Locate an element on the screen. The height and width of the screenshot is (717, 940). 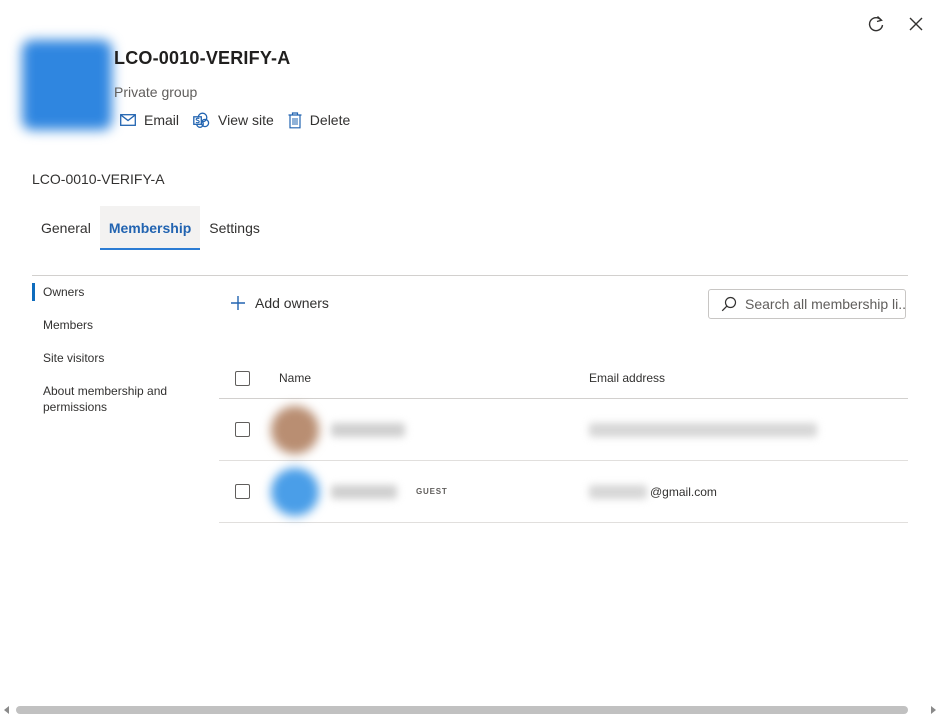
table-header-row: Name Email address is located at coordinates (563, 378).